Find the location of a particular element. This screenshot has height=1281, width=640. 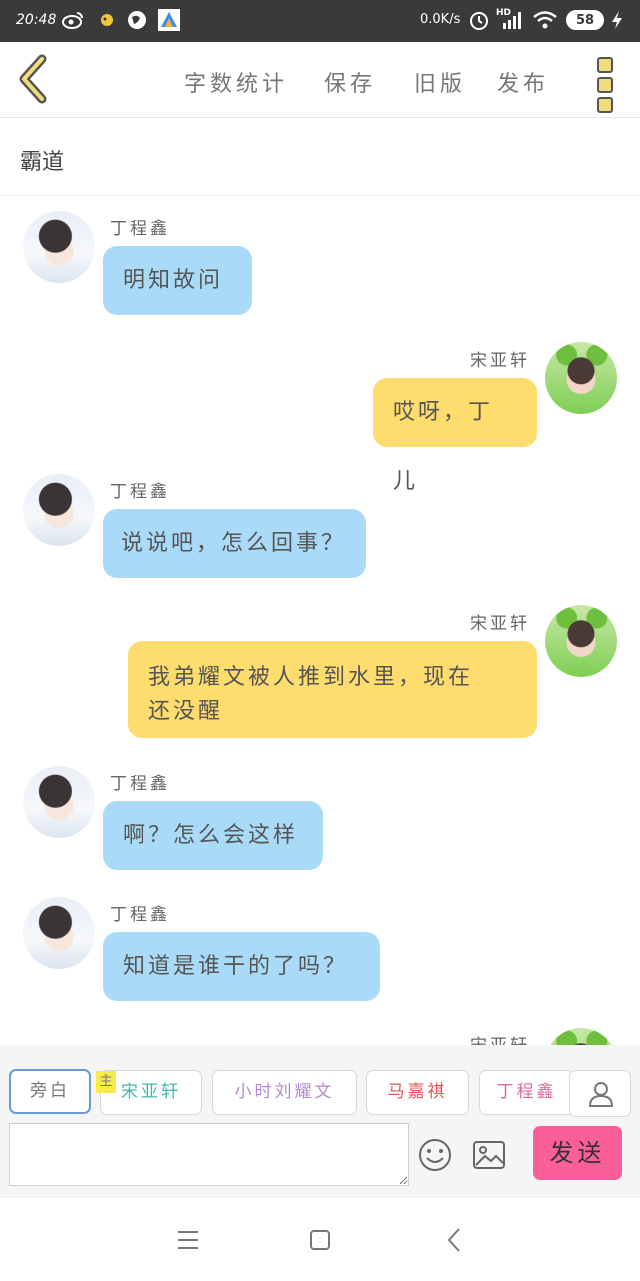

notification-app-icon is located at coordinates (107, 20).